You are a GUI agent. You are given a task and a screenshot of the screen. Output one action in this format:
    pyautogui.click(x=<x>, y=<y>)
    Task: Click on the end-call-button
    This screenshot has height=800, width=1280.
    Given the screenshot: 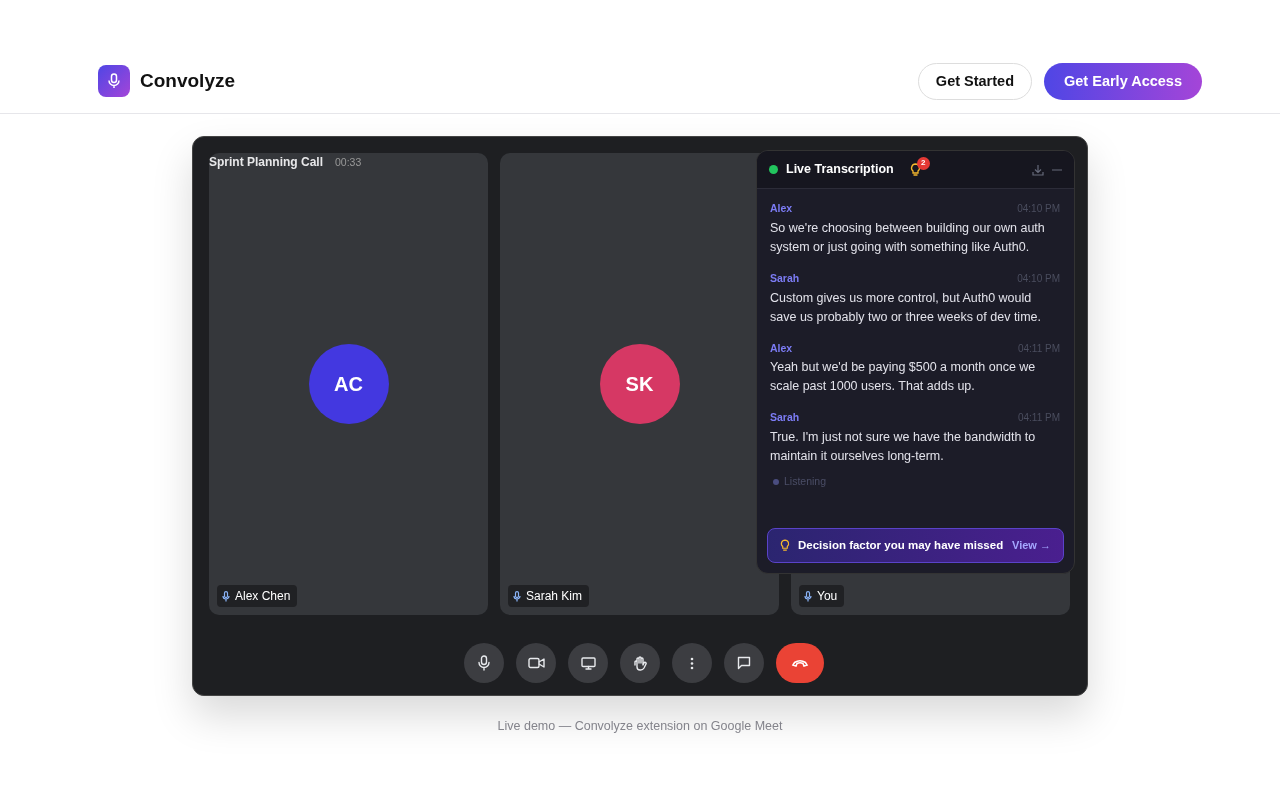 What is the action you would take?
    pyautogui.click(x=800, y=663)
    